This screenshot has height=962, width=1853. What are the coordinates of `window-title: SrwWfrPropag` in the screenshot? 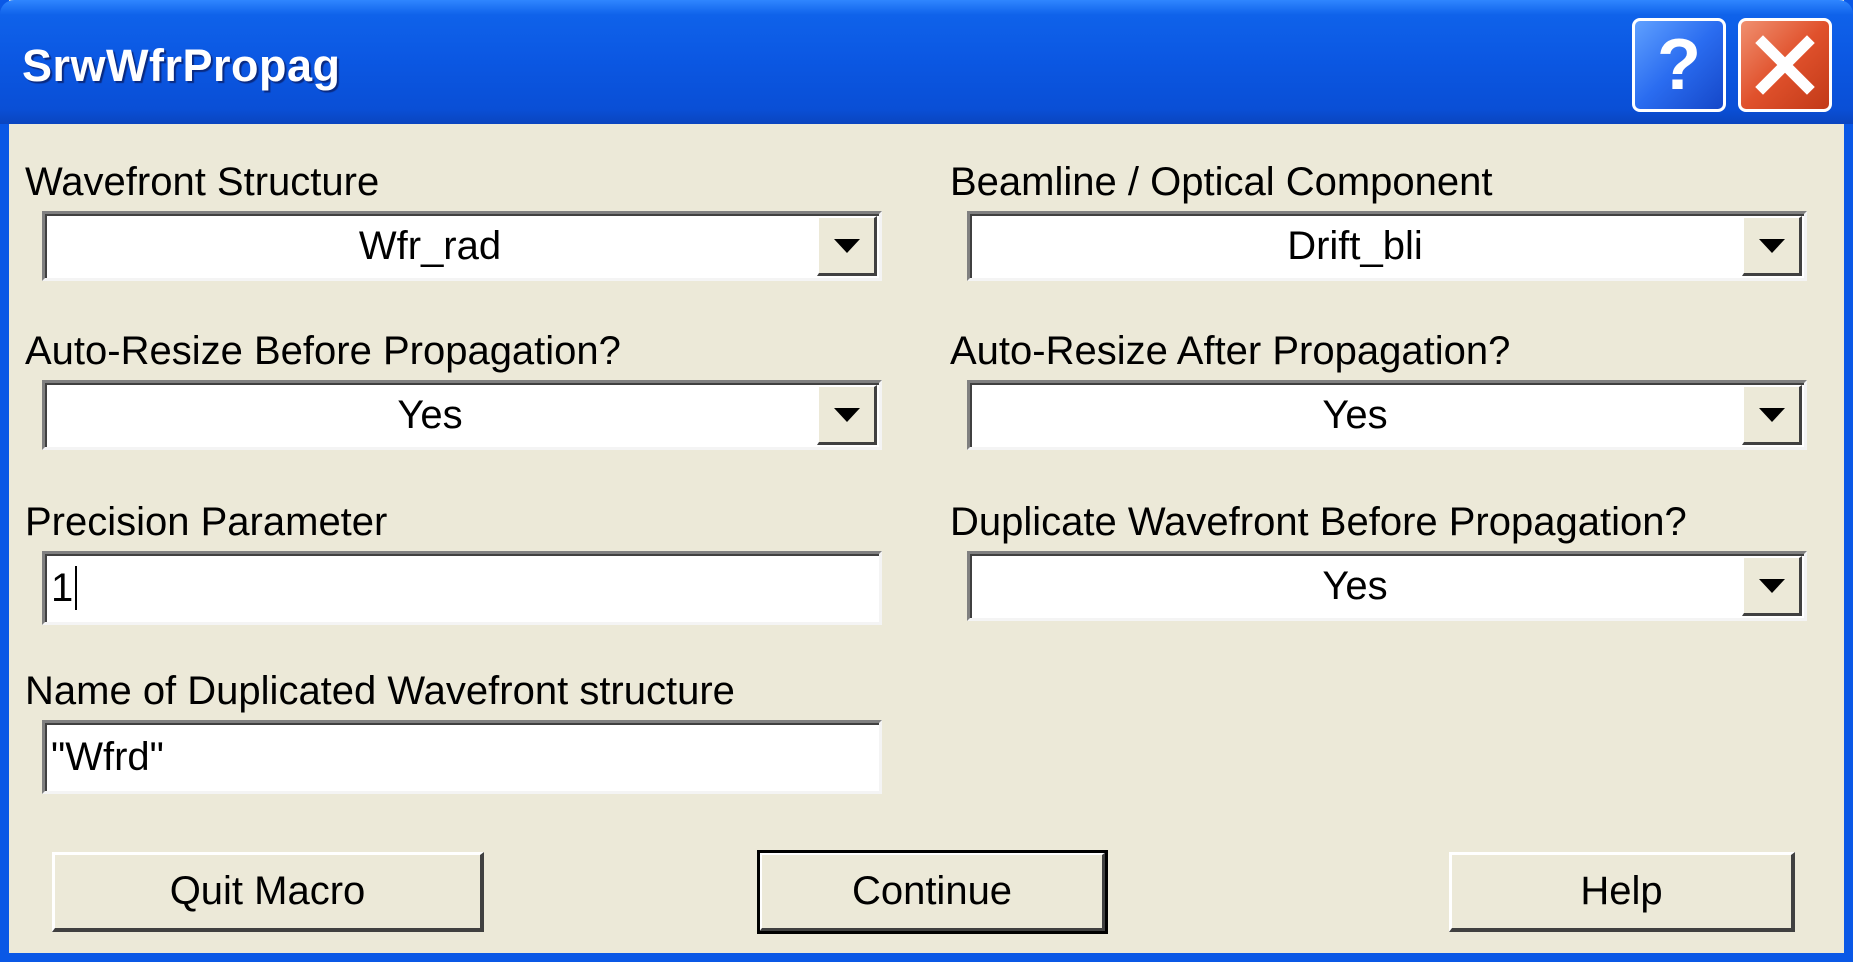 It's located at (181, 65).